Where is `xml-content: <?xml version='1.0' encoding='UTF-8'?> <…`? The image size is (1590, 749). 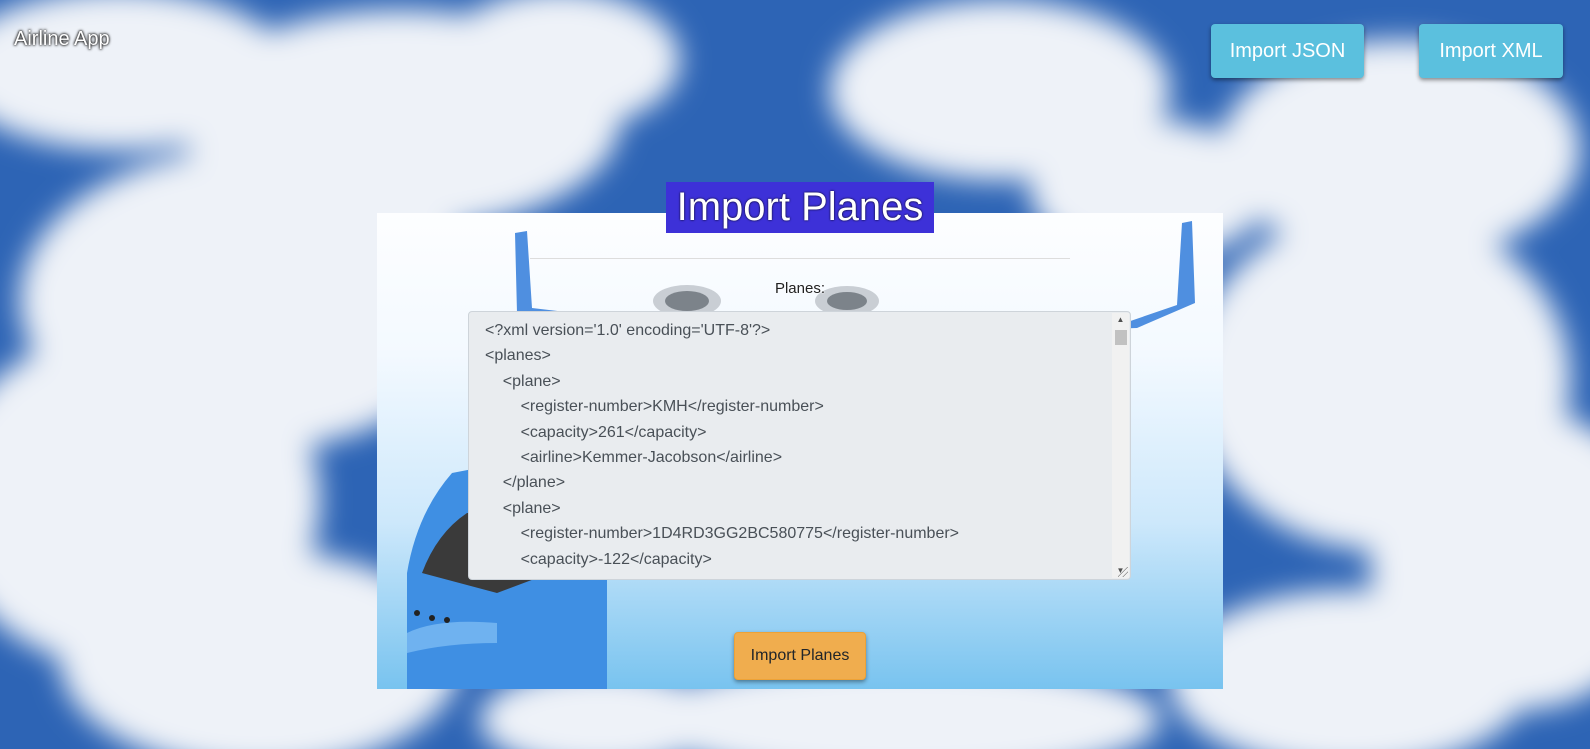 xml-content: <?xml version='1.0' encoding='UTF-8'?> <… is located at coordinates (799, 442).